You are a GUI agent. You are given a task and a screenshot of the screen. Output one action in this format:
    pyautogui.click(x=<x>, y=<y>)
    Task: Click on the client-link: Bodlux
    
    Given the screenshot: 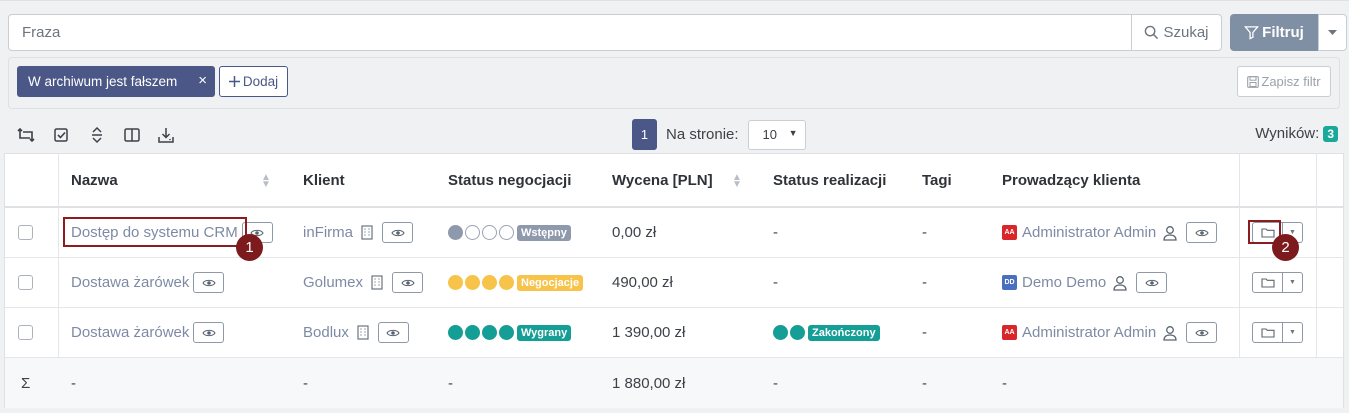 What is the action you would take?
    pyautogui.click(x=326, y=332)
    